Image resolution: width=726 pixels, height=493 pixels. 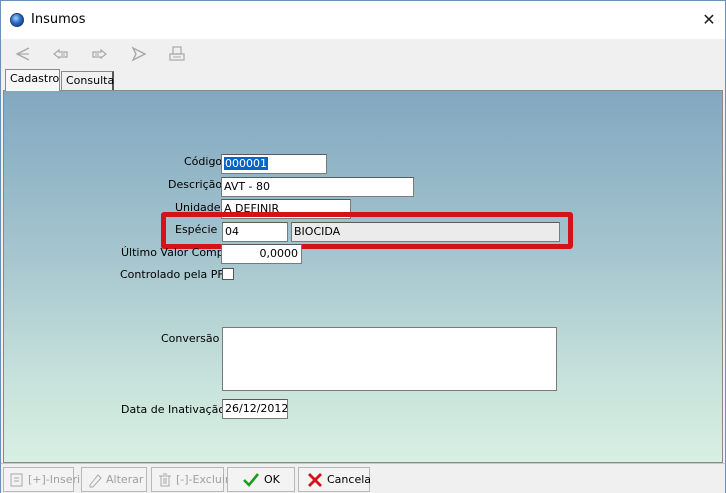 I want to click on ultimo-valor-field: 0,0000, so click(x=261, y=254).